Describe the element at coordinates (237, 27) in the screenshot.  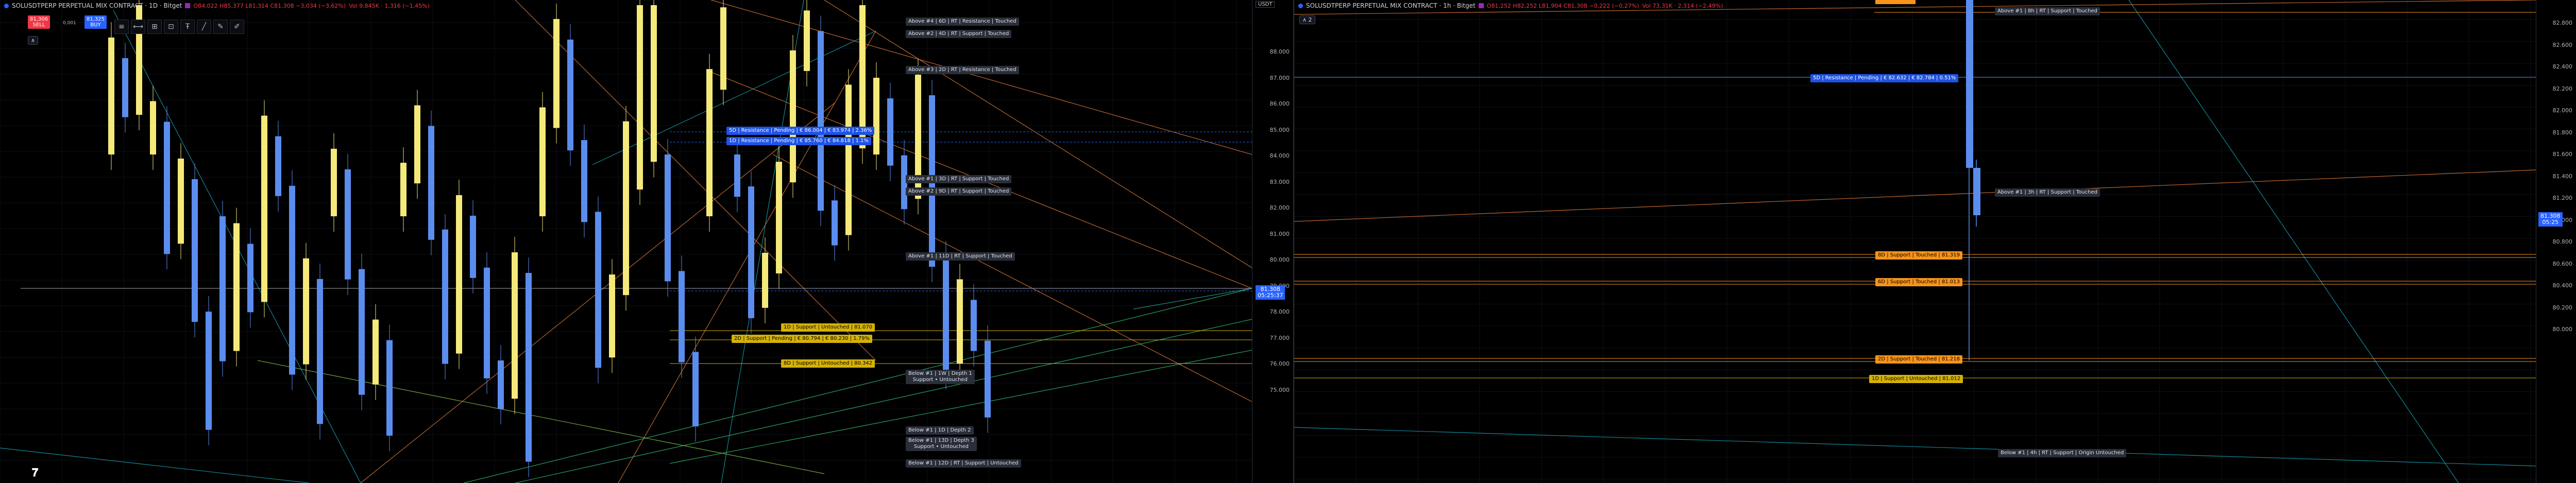
I see `pencil-icon: ✐` at that location.